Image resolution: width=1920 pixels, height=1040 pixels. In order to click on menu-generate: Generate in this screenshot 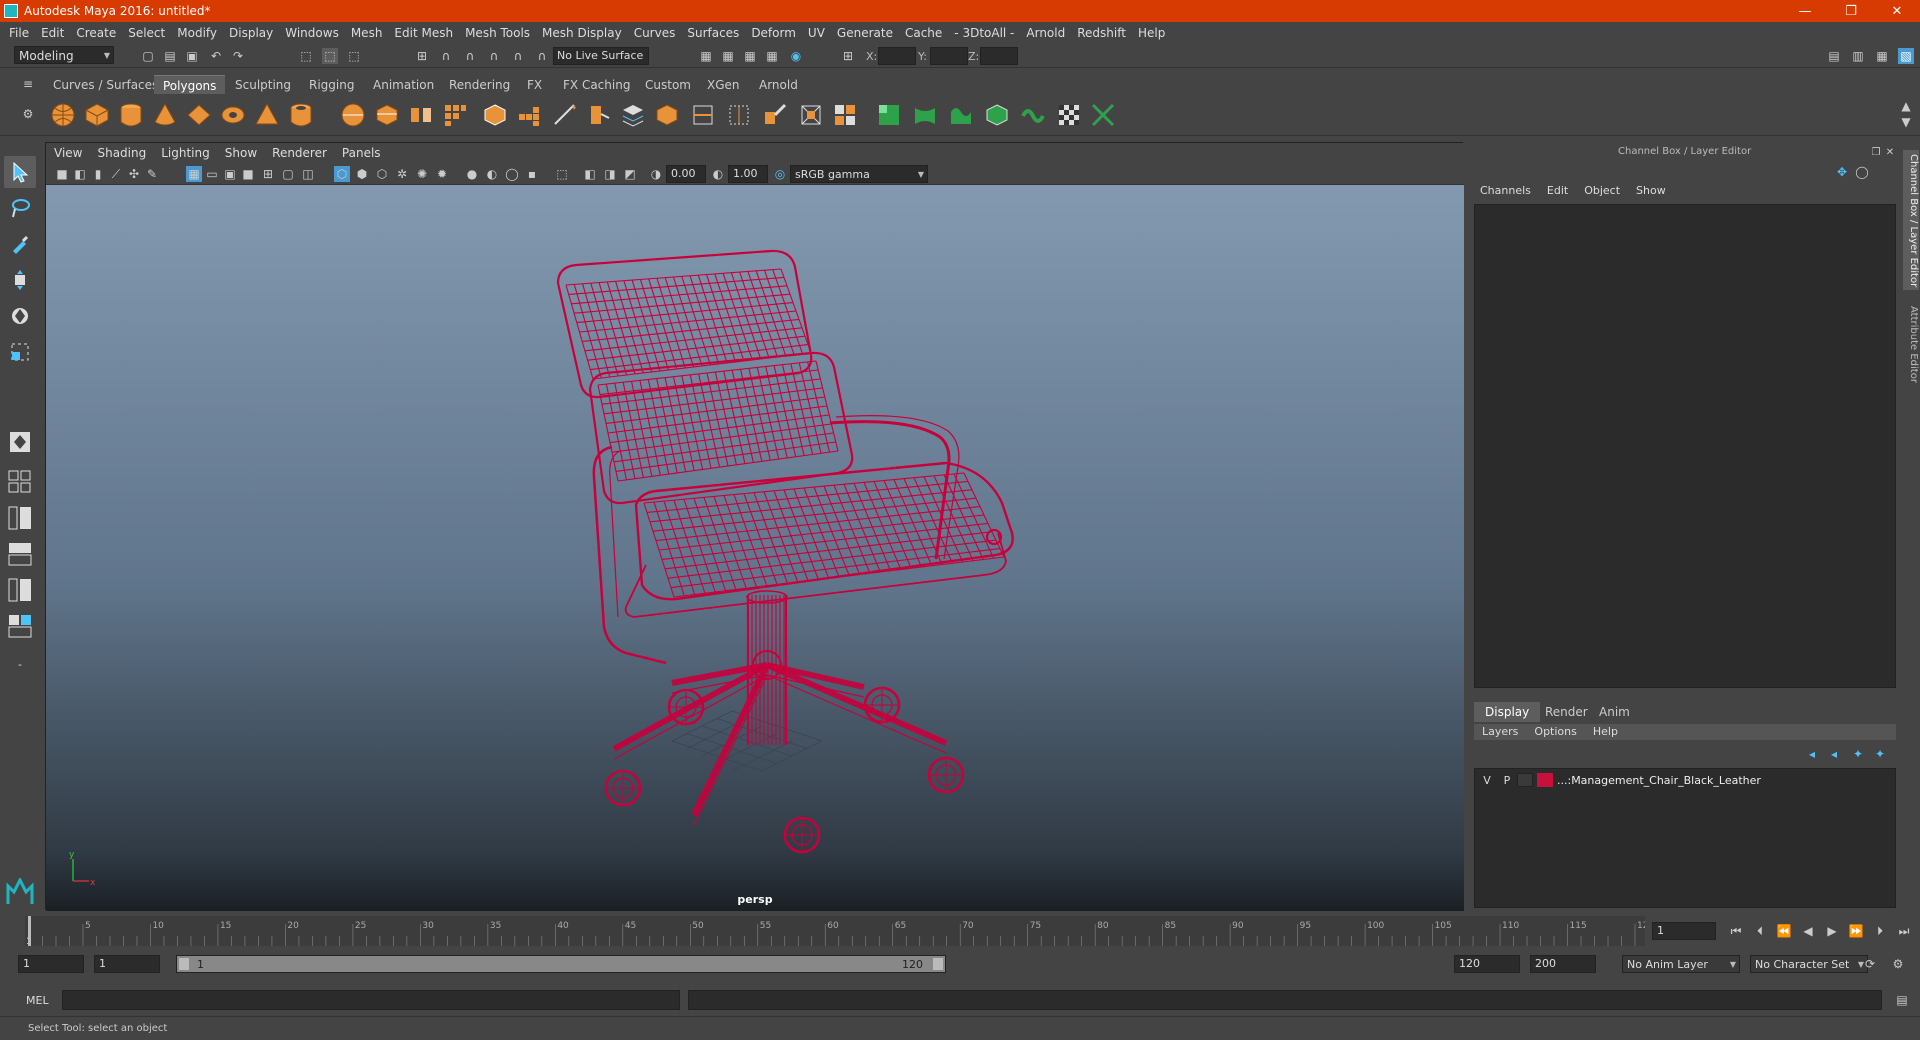, I will do `click(865, 33)`.